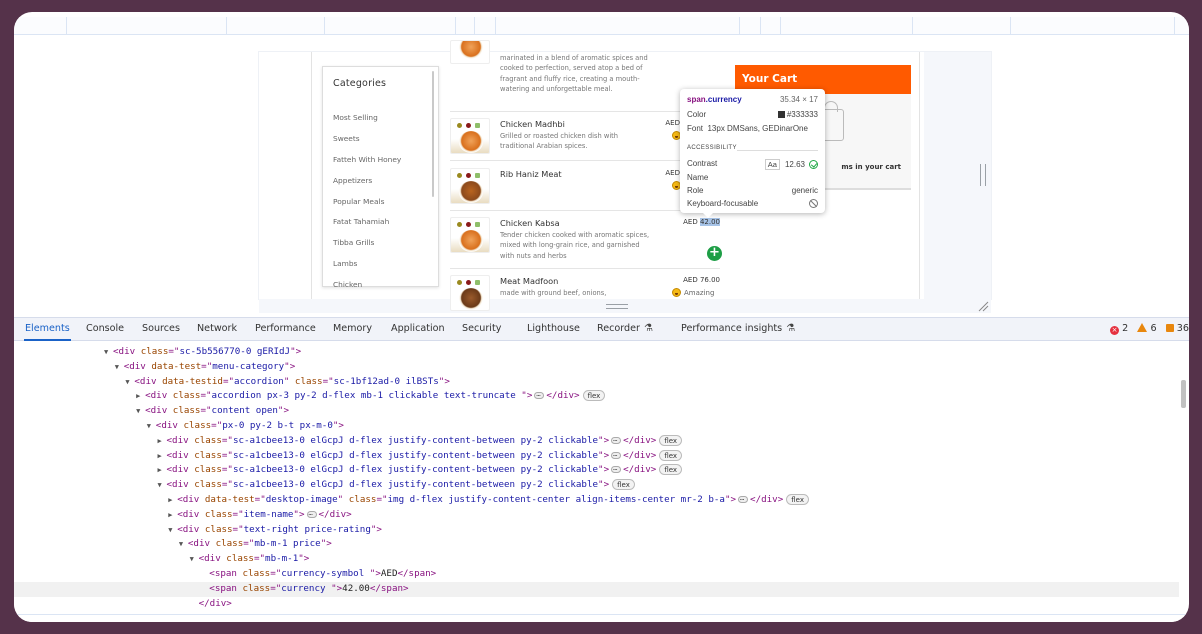 This screenshot has height=634, width=1202. Describe the element at coordinates (346, 138) in the screenshot. I see `category-item: Sweets` at that location.